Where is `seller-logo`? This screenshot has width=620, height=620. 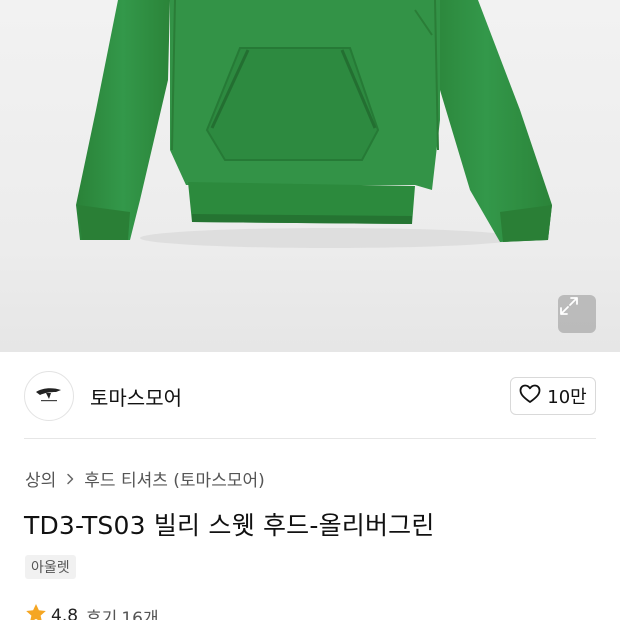
seller-logo is located at coordinates (49, 396).